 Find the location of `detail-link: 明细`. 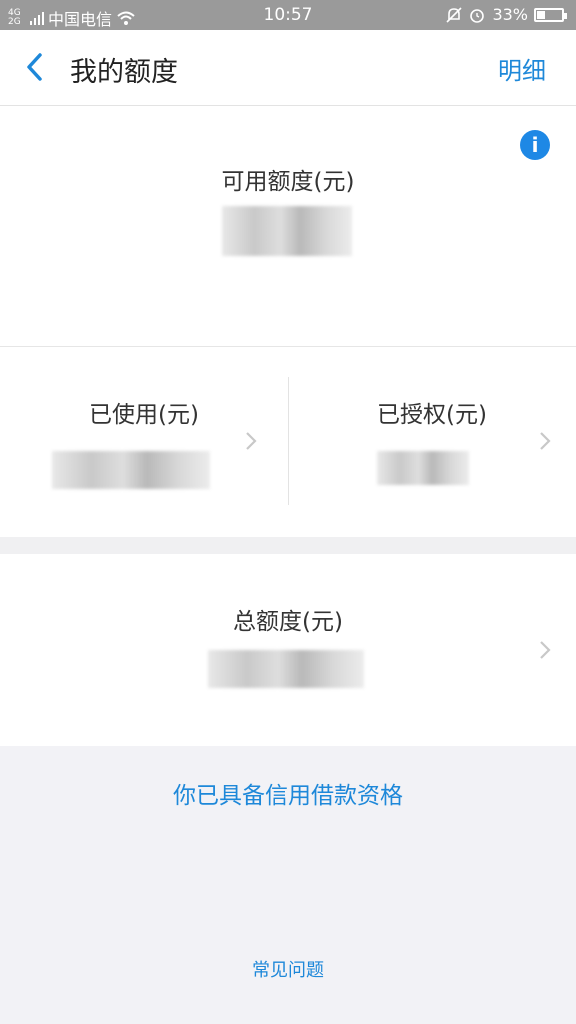

detail-link: 明细 is located at coordinates (522, 68).